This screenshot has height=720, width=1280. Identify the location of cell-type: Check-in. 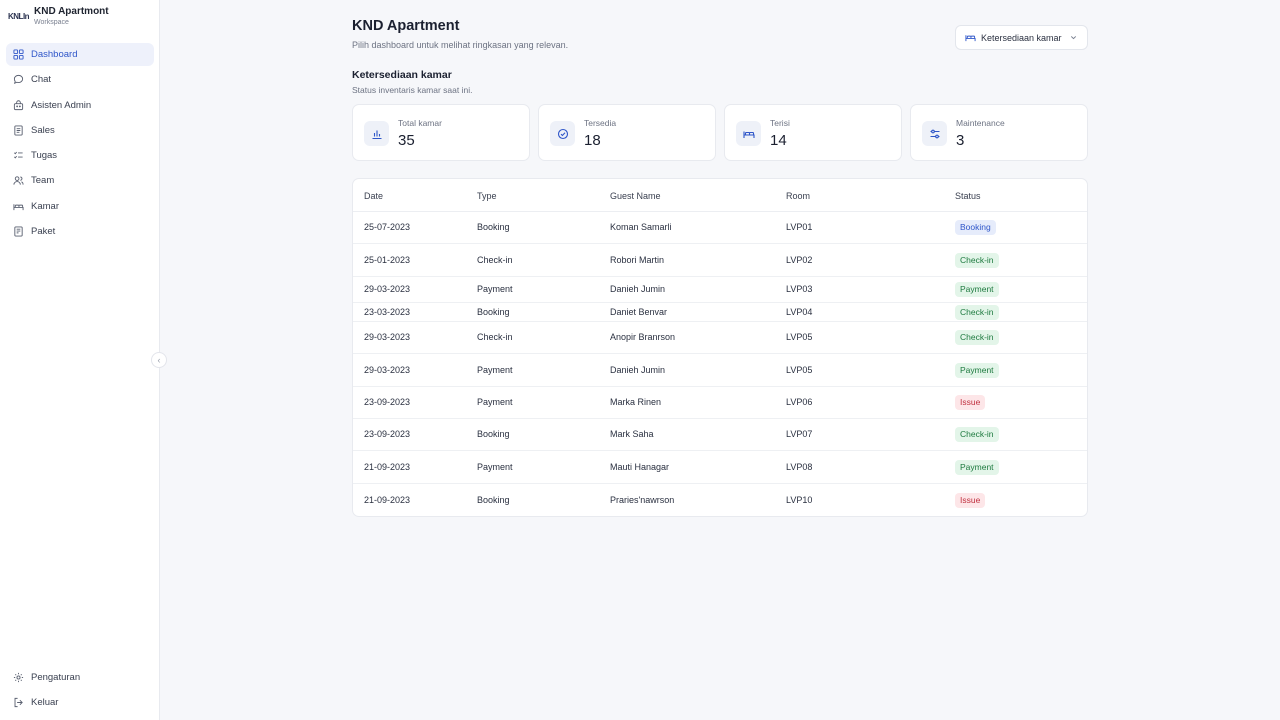
(495, 337).